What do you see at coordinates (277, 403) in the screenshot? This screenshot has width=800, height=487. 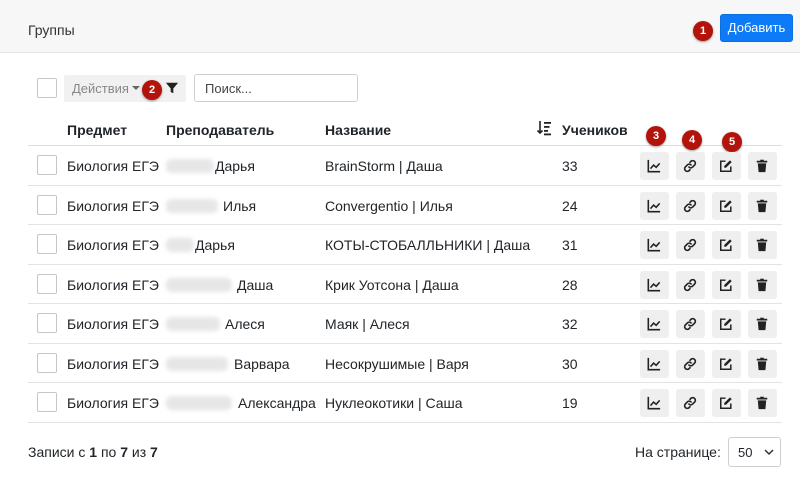 I see `teacher-first-name: Александра` at bounding box center [277, 403].